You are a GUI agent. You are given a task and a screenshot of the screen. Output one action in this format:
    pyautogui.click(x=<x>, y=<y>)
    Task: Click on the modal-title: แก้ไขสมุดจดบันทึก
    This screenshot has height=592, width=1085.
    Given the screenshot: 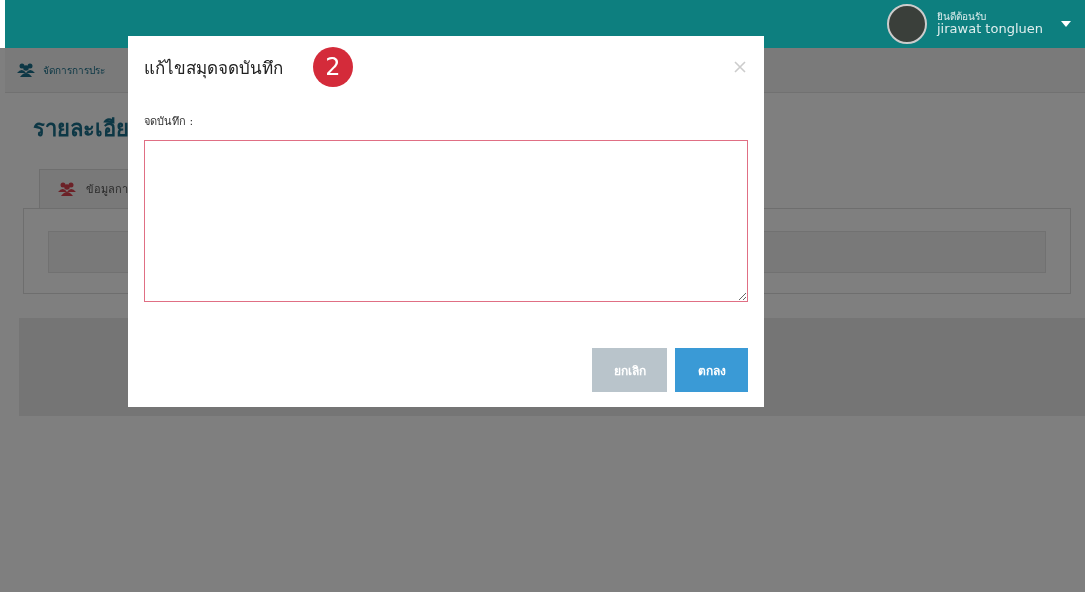 What is the action you would take?
    pyautogui.click(x=213, y=68)
    